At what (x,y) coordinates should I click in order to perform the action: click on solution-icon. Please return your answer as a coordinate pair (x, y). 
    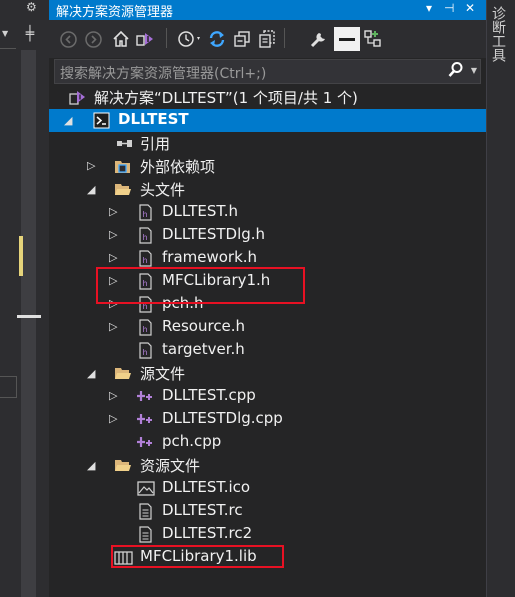
    Looking at the image, I should click on (77, 97).